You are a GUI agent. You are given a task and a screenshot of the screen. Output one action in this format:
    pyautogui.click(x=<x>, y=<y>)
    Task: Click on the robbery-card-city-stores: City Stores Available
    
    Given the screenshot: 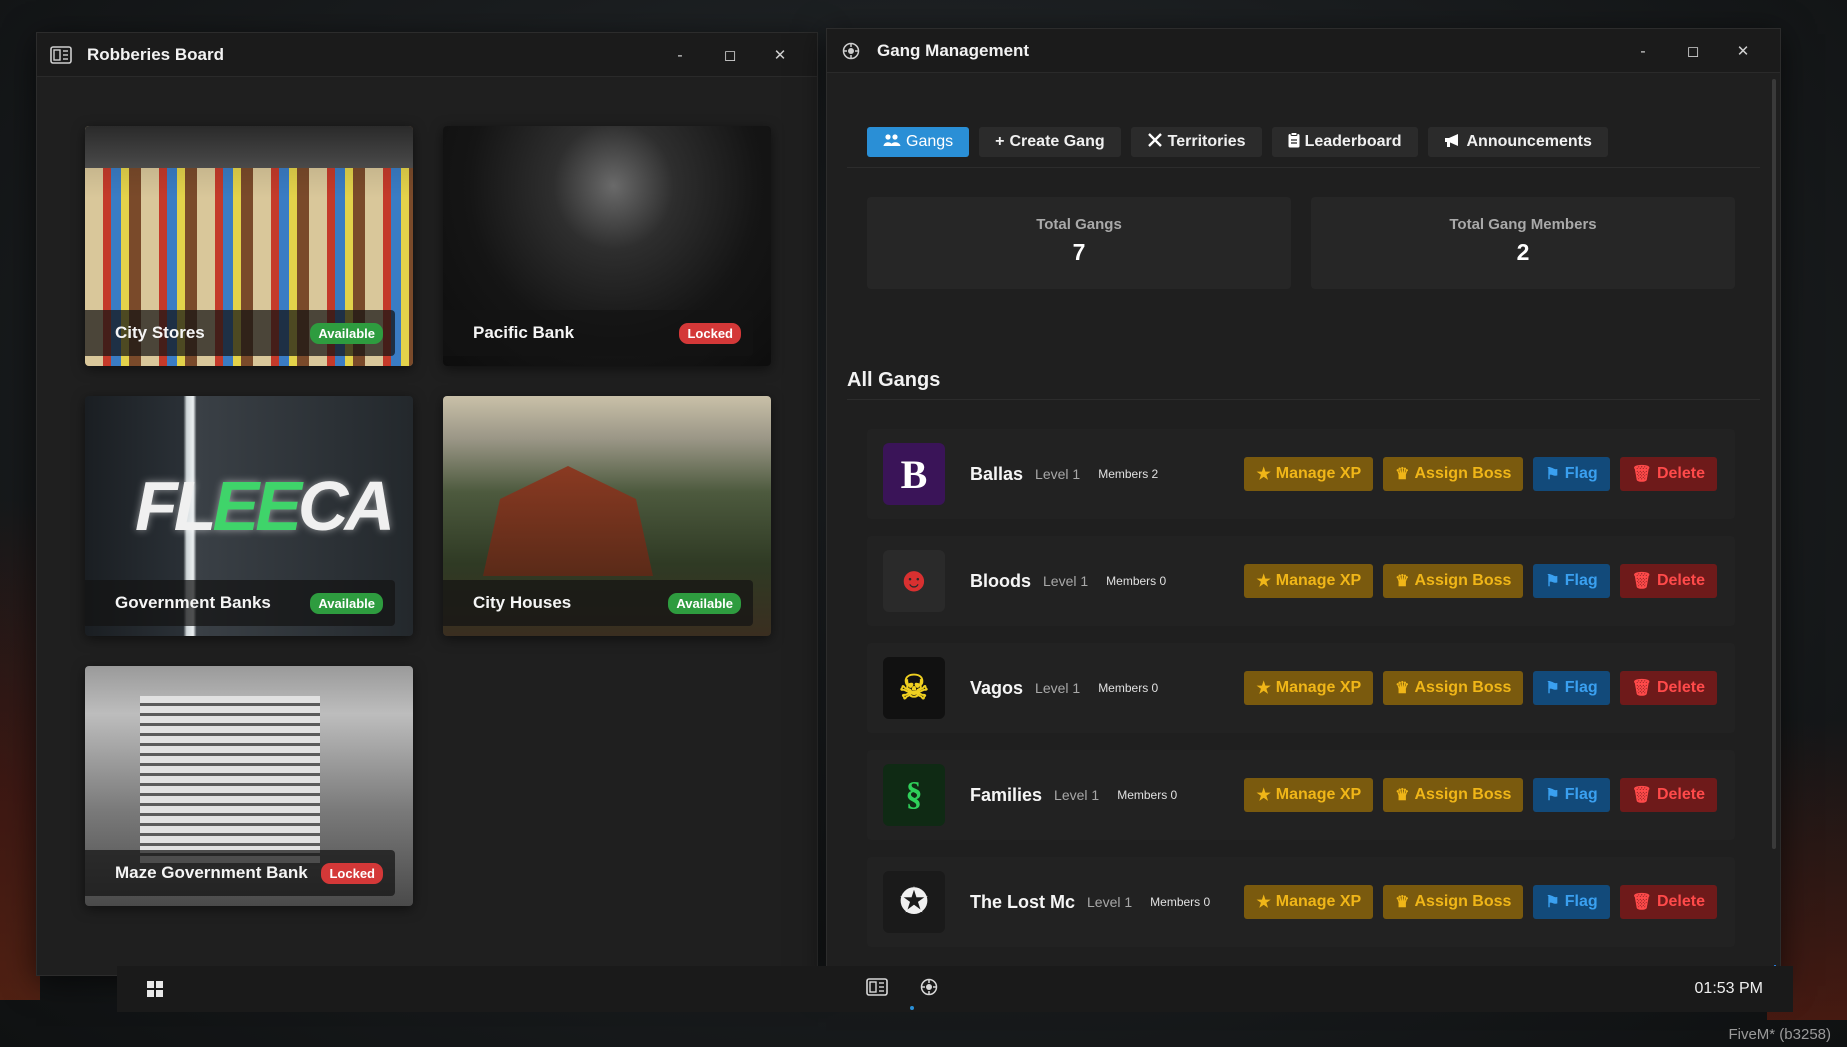 What is the action you would take?
    pyautogui.click(x=249, y=246)
    